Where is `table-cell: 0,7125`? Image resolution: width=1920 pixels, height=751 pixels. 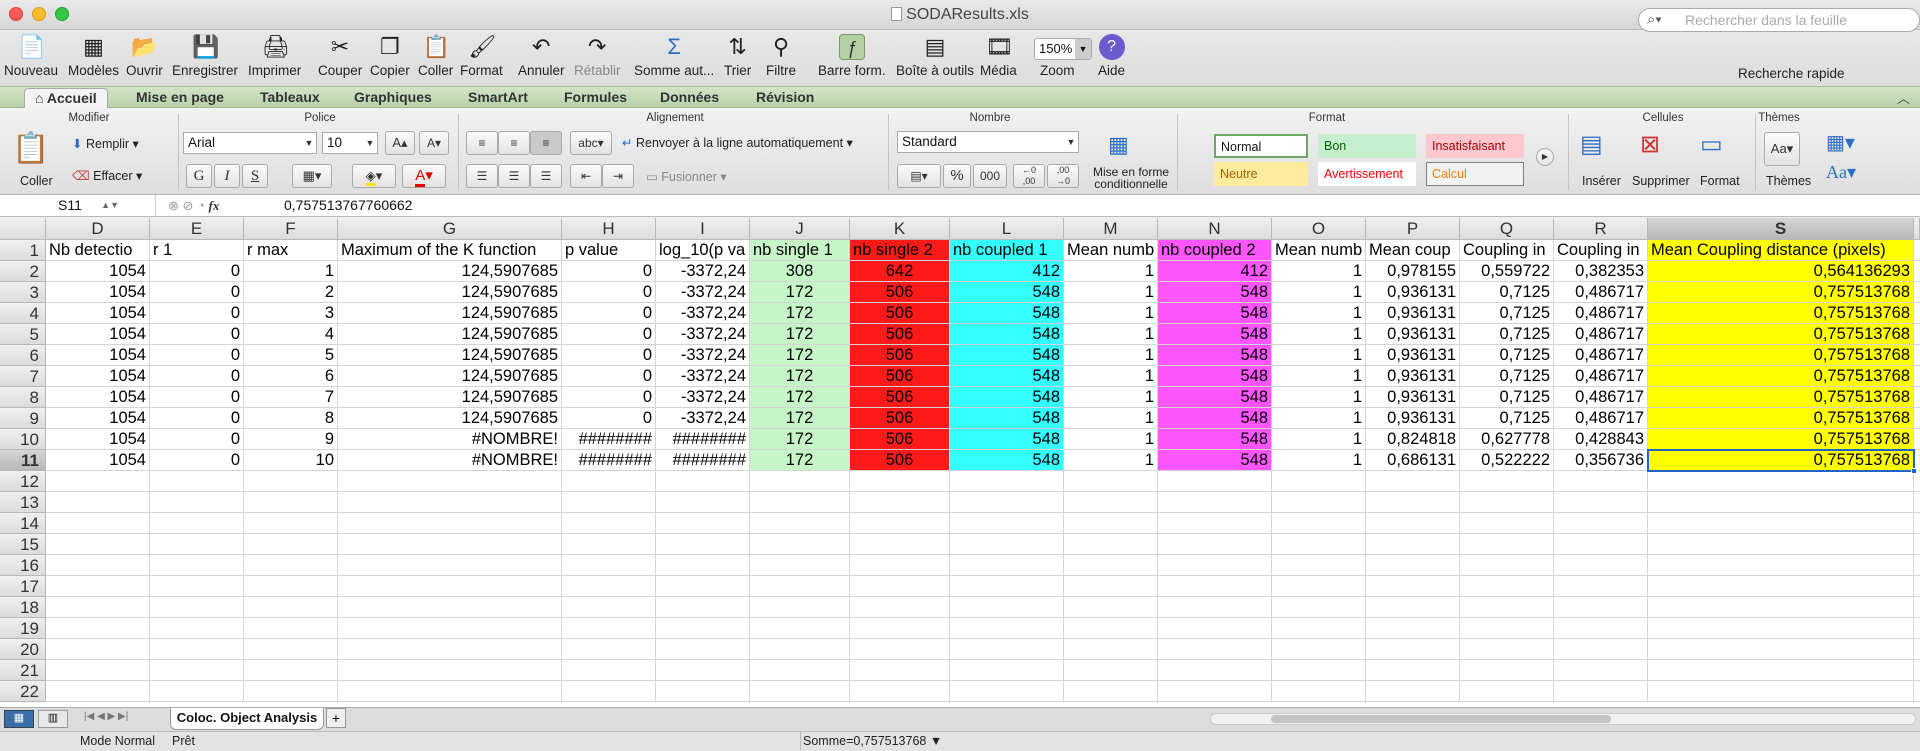
table-cell: 0,7125 is located at coordinates (1507, 355).